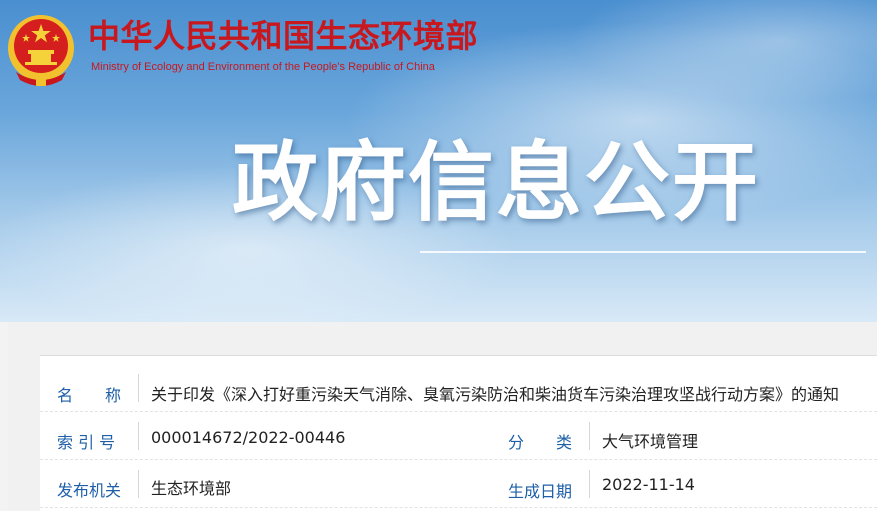 This screenshot has height=511, width=877. Describe the element at coordinates (89, 395) in the screenshot. I see `name-label: 名 称` at that location.